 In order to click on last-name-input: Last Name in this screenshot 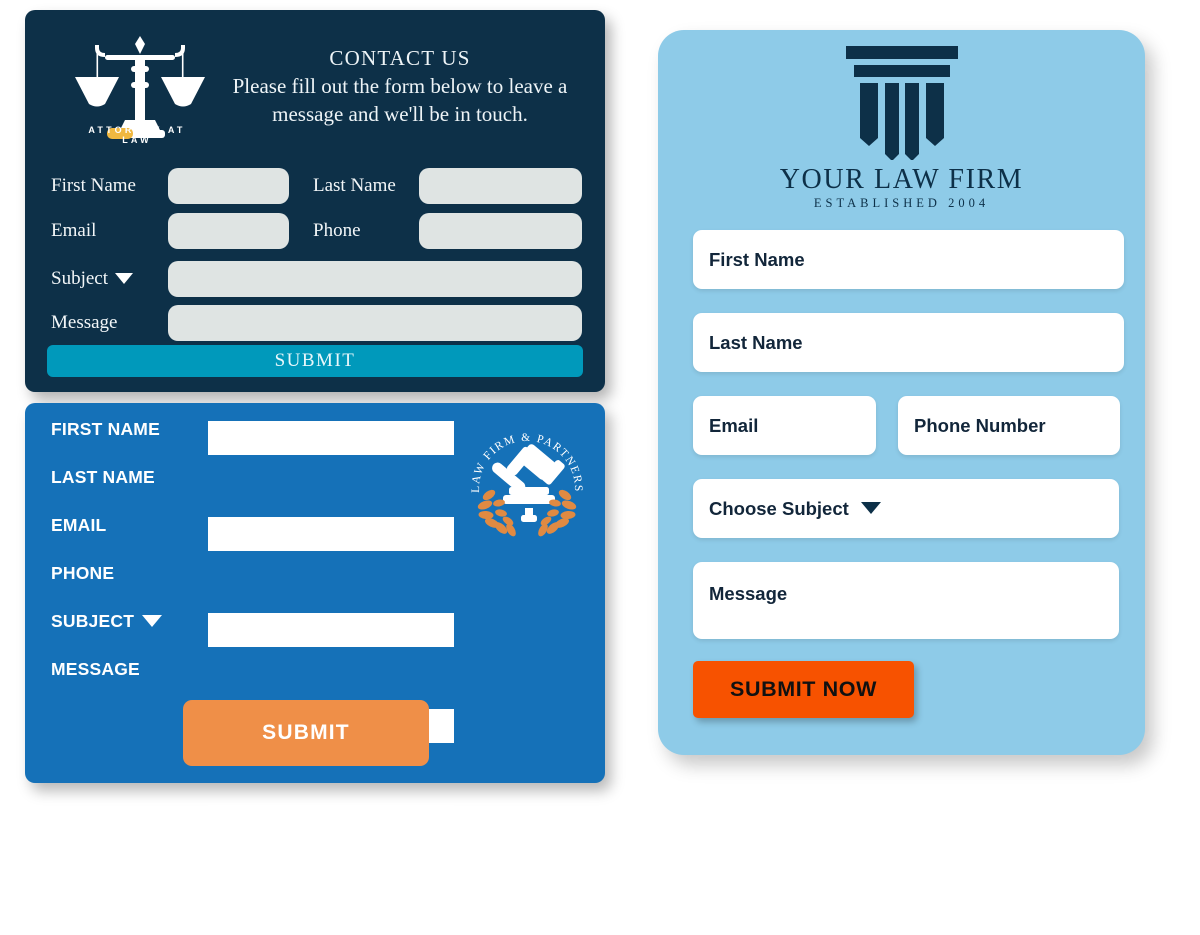, I will do `click(908, 342)`.